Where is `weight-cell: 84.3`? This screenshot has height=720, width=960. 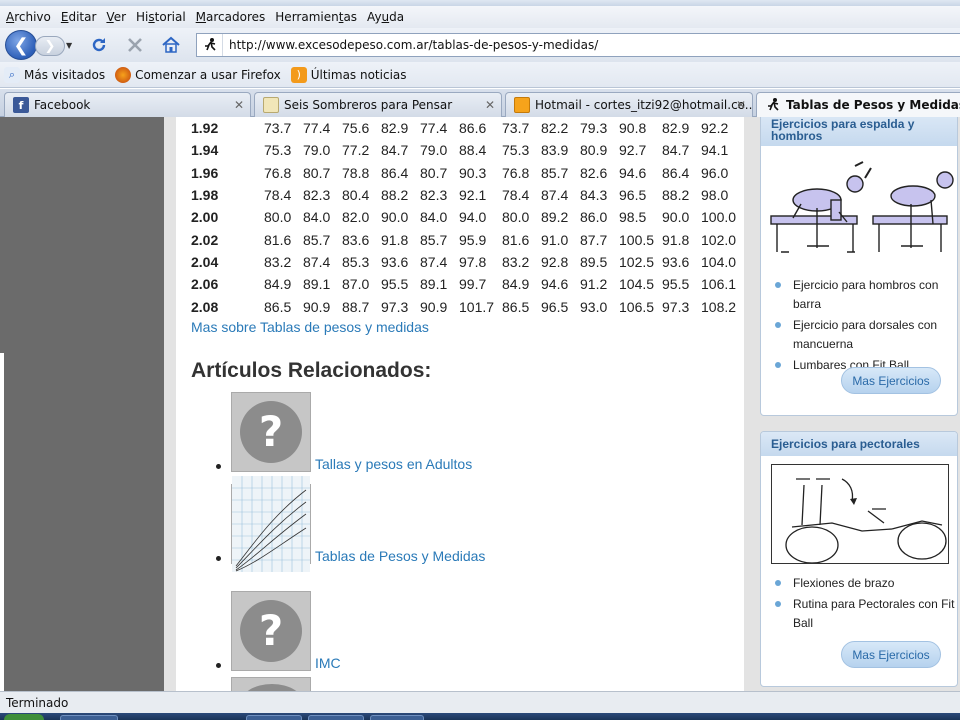
weight-cell: 84.3 is located at coordinates (594, 195).